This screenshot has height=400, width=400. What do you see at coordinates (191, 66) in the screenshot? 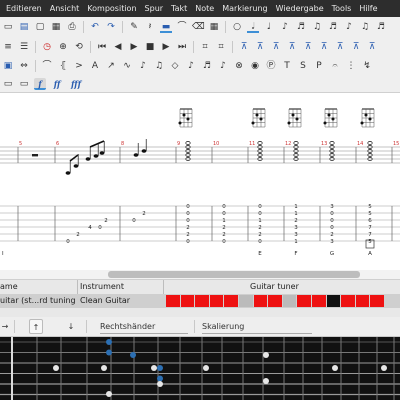
I see `trill-icon: ♪` at bounding box center [191, 66].